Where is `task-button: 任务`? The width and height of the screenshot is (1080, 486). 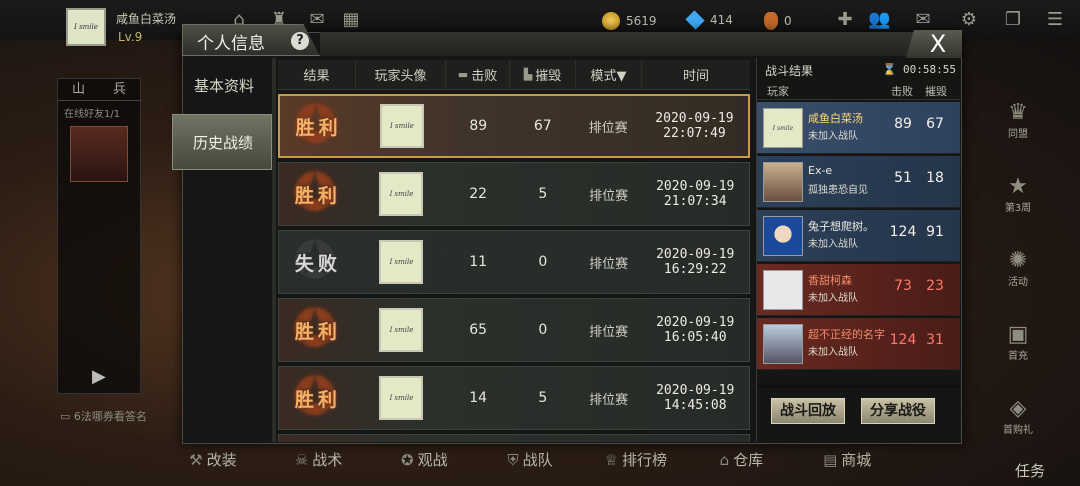 task-button: 任务 is located at coordinates (1030, 470).